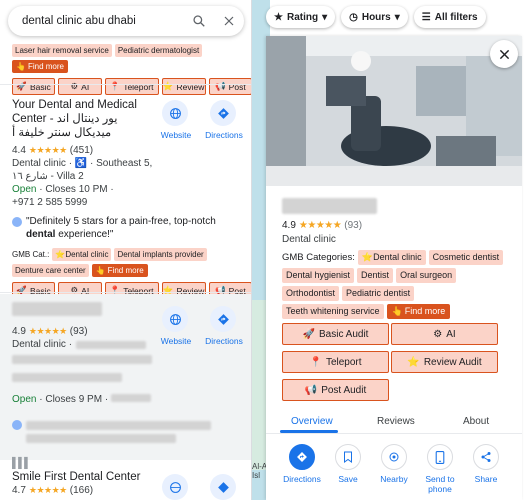 Image resolution: width=524 pixels, height=500 pixels. What do you see at coordinates (353, 17) in the screenshot?
I see `clock-icon: ◷` at bounding box center [353, 17].